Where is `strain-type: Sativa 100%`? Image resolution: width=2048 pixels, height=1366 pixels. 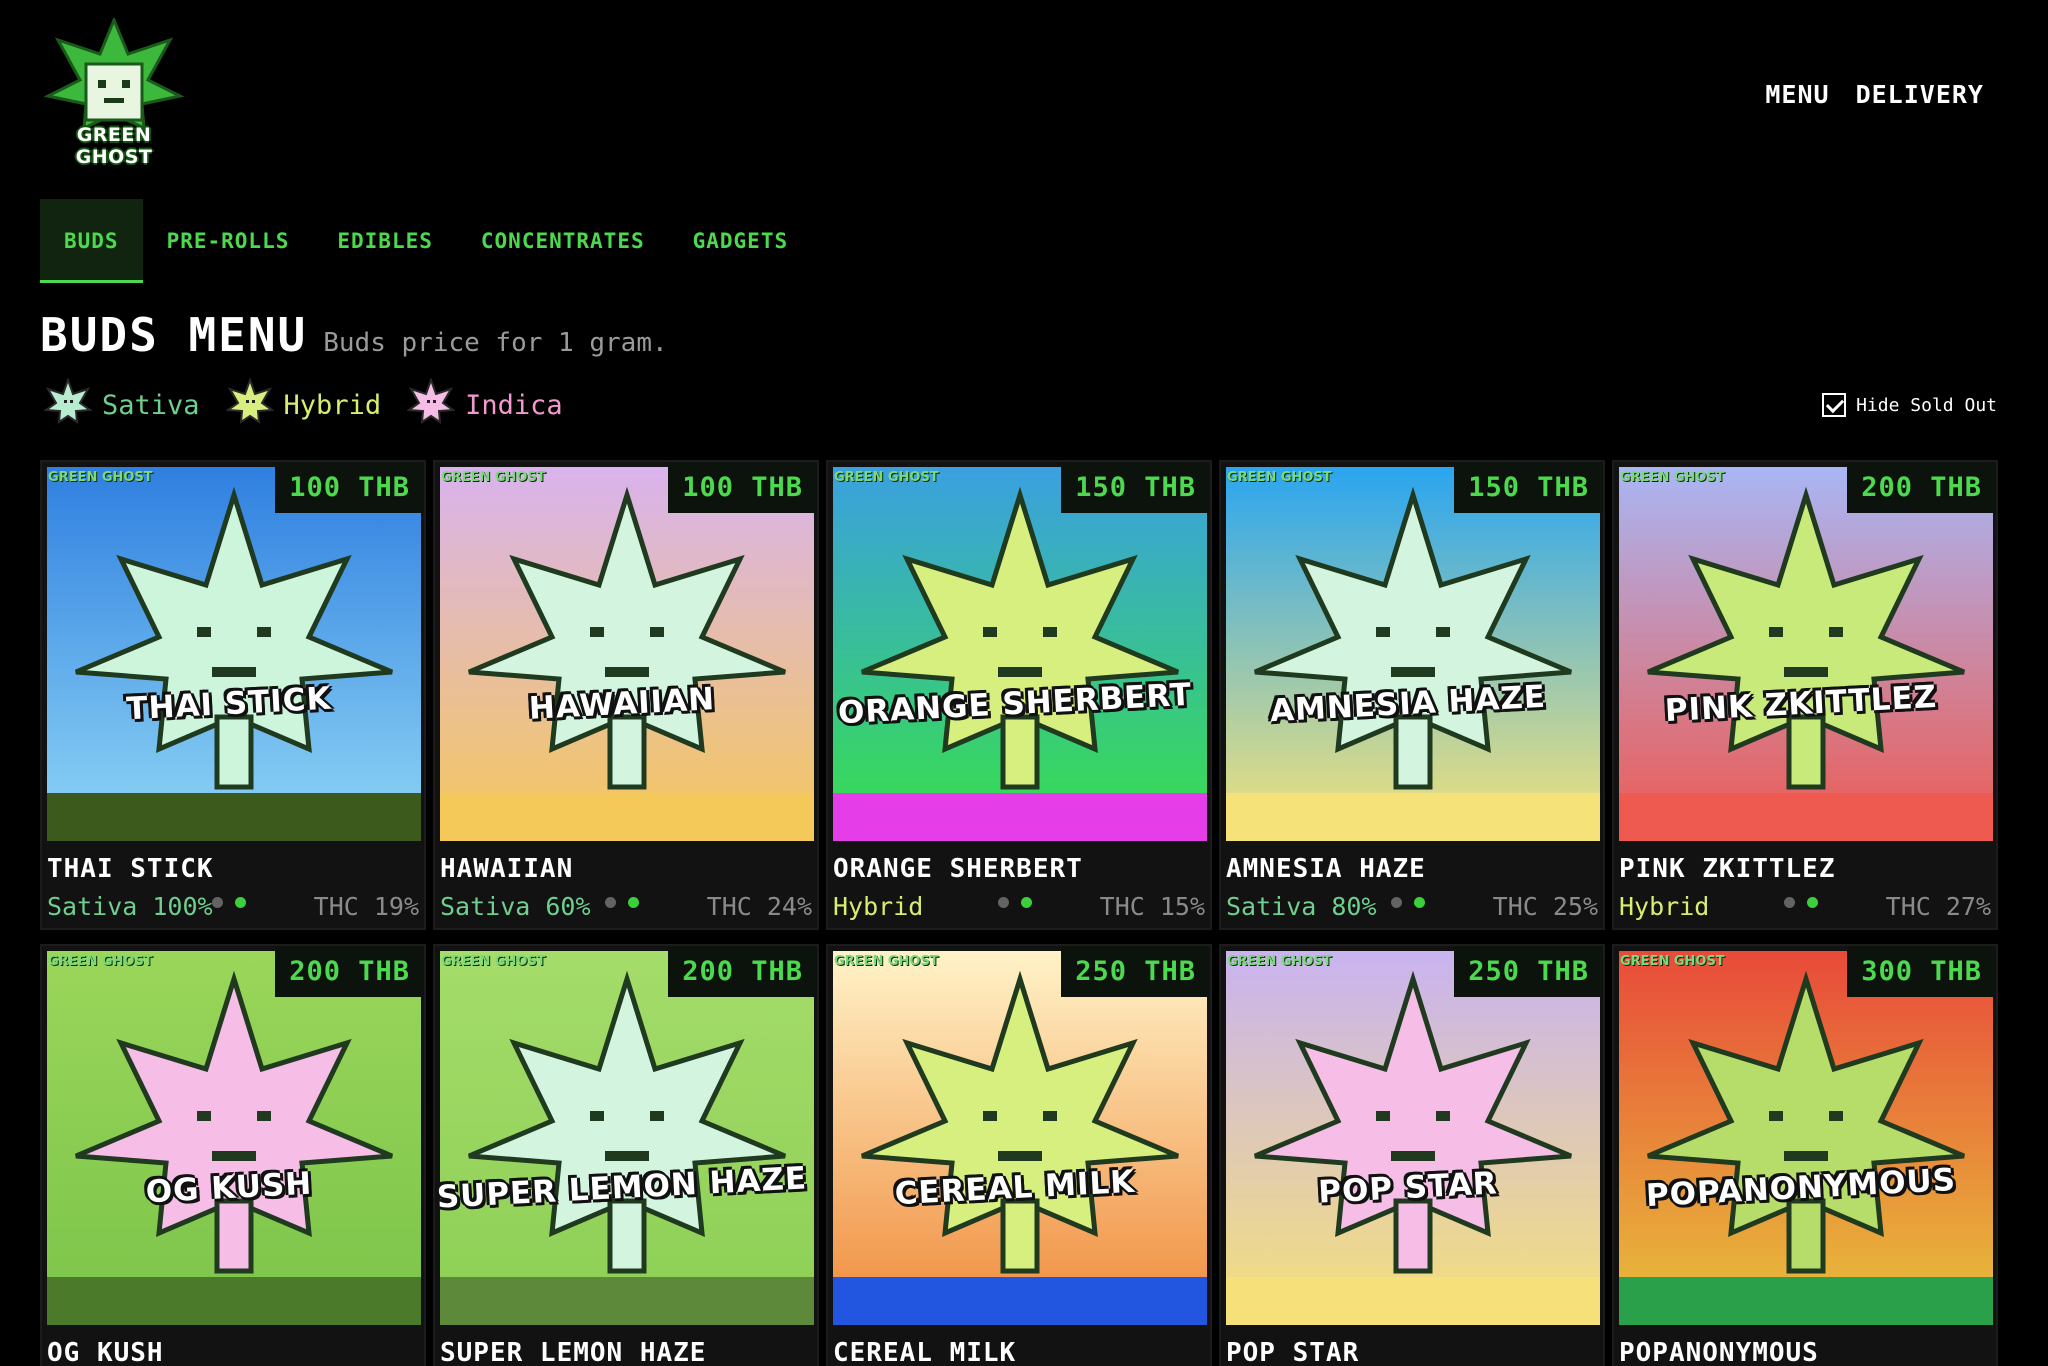 strain-type: Sativa 100% is located at coordinates (130, 906).